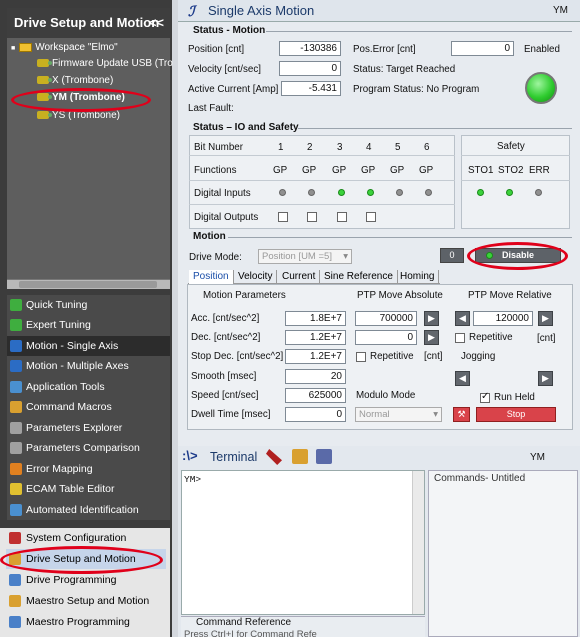 Image resolution: width=580 pixels, height=637 pixels. I want to click on tree-scrollbar, so click(88, 284).